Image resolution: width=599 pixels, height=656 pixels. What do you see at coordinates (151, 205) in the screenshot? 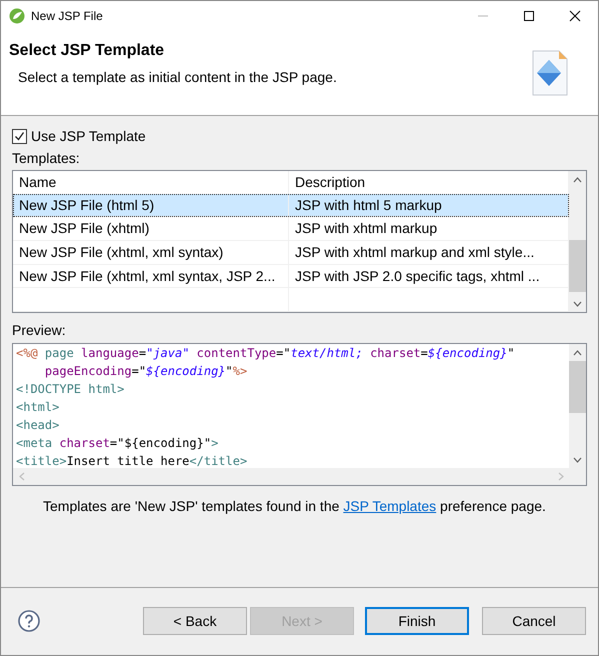
I see `table-cell: New JSP File (html 5)` at bounding box center [151, 205].